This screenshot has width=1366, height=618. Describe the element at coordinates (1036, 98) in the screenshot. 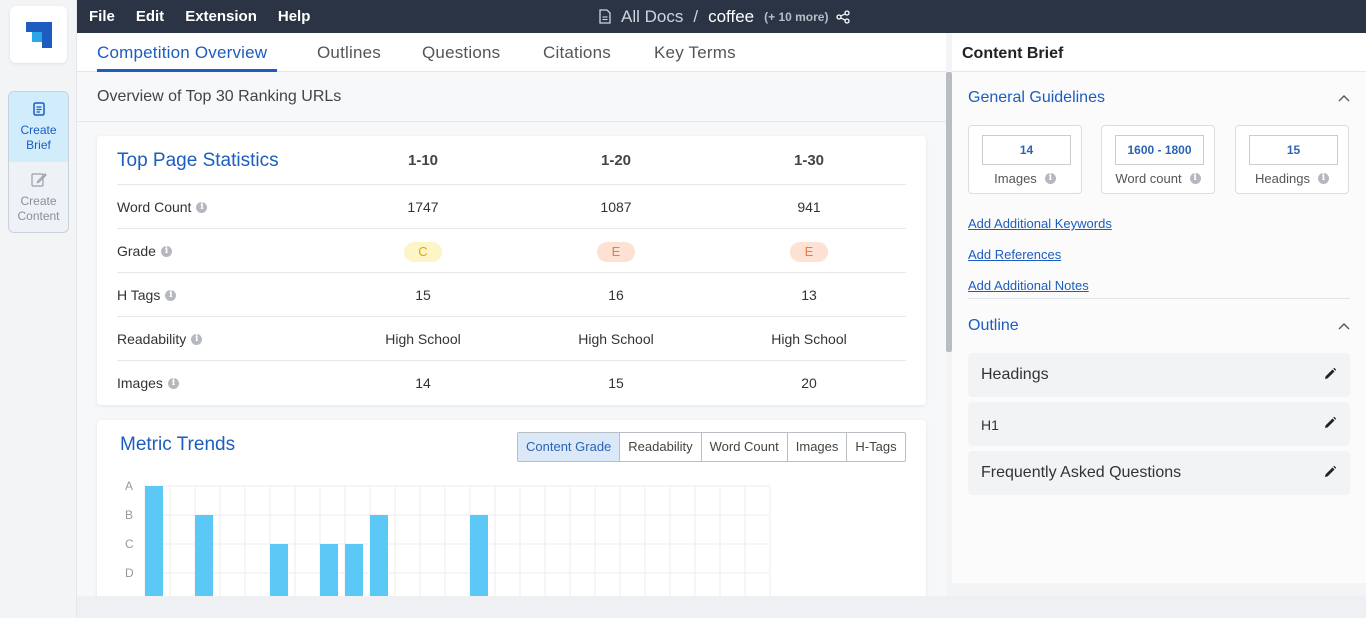

I see `general-guidelines-title: General Guidelines` at that location.